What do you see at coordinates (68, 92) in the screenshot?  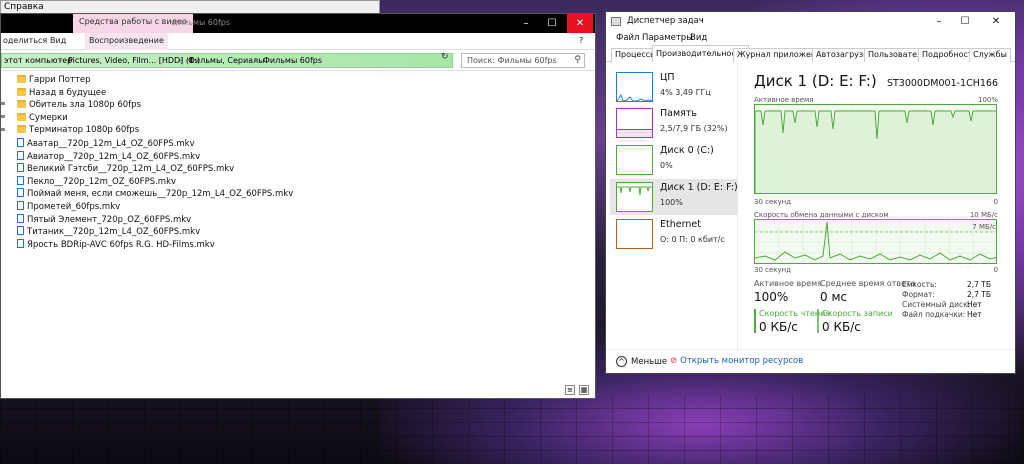 I see `file-name: Назад в будущее` at bounding box center [68, 92].